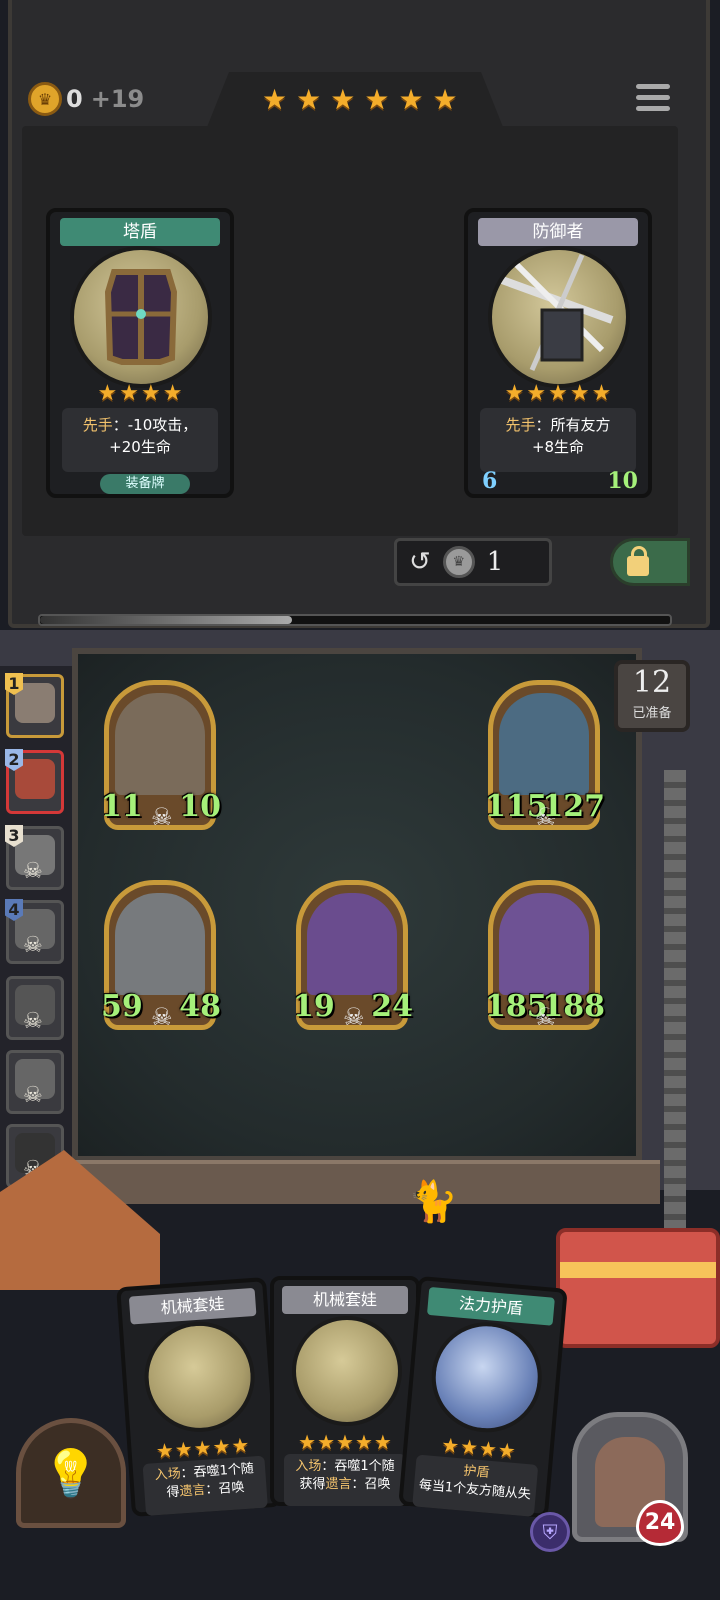 This screenshot has width=720, height=1600. What do you see at coordinates (660, 1523) in the screenshot?
I see `player-health: 24` at bounding box center [660, 1523].